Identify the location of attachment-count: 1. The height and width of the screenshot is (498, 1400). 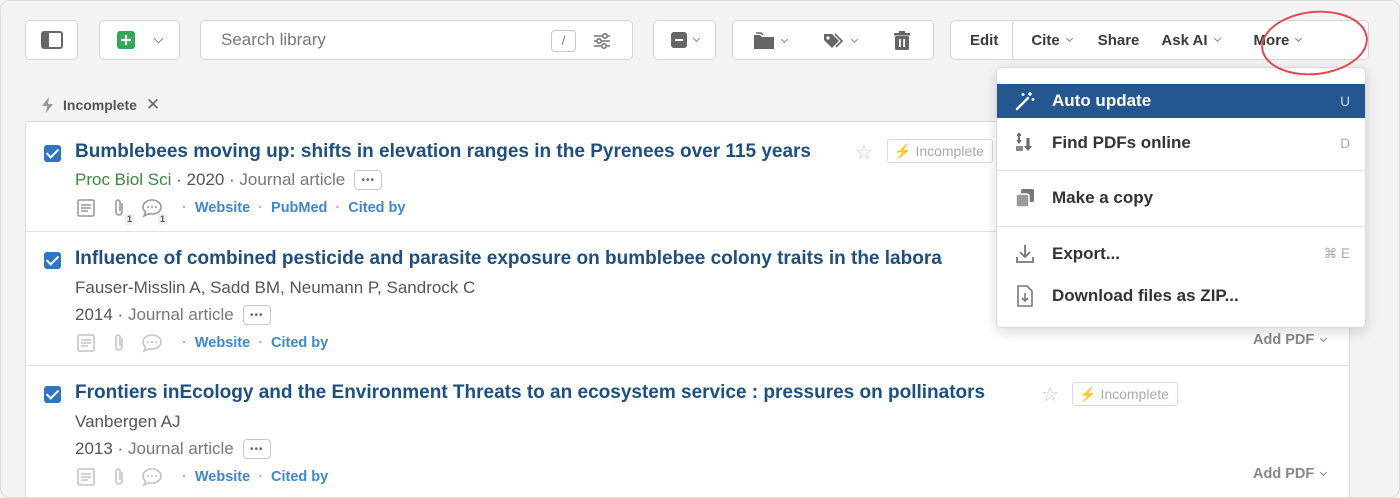
(129, 219).